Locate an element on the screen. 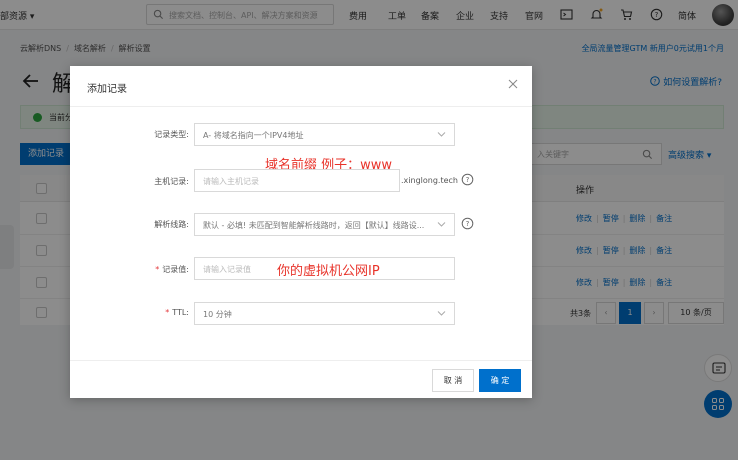 The width and height of the screenshot is (738, 460). ttl-value: 10 分钟 is located at coordinates (217, 314).